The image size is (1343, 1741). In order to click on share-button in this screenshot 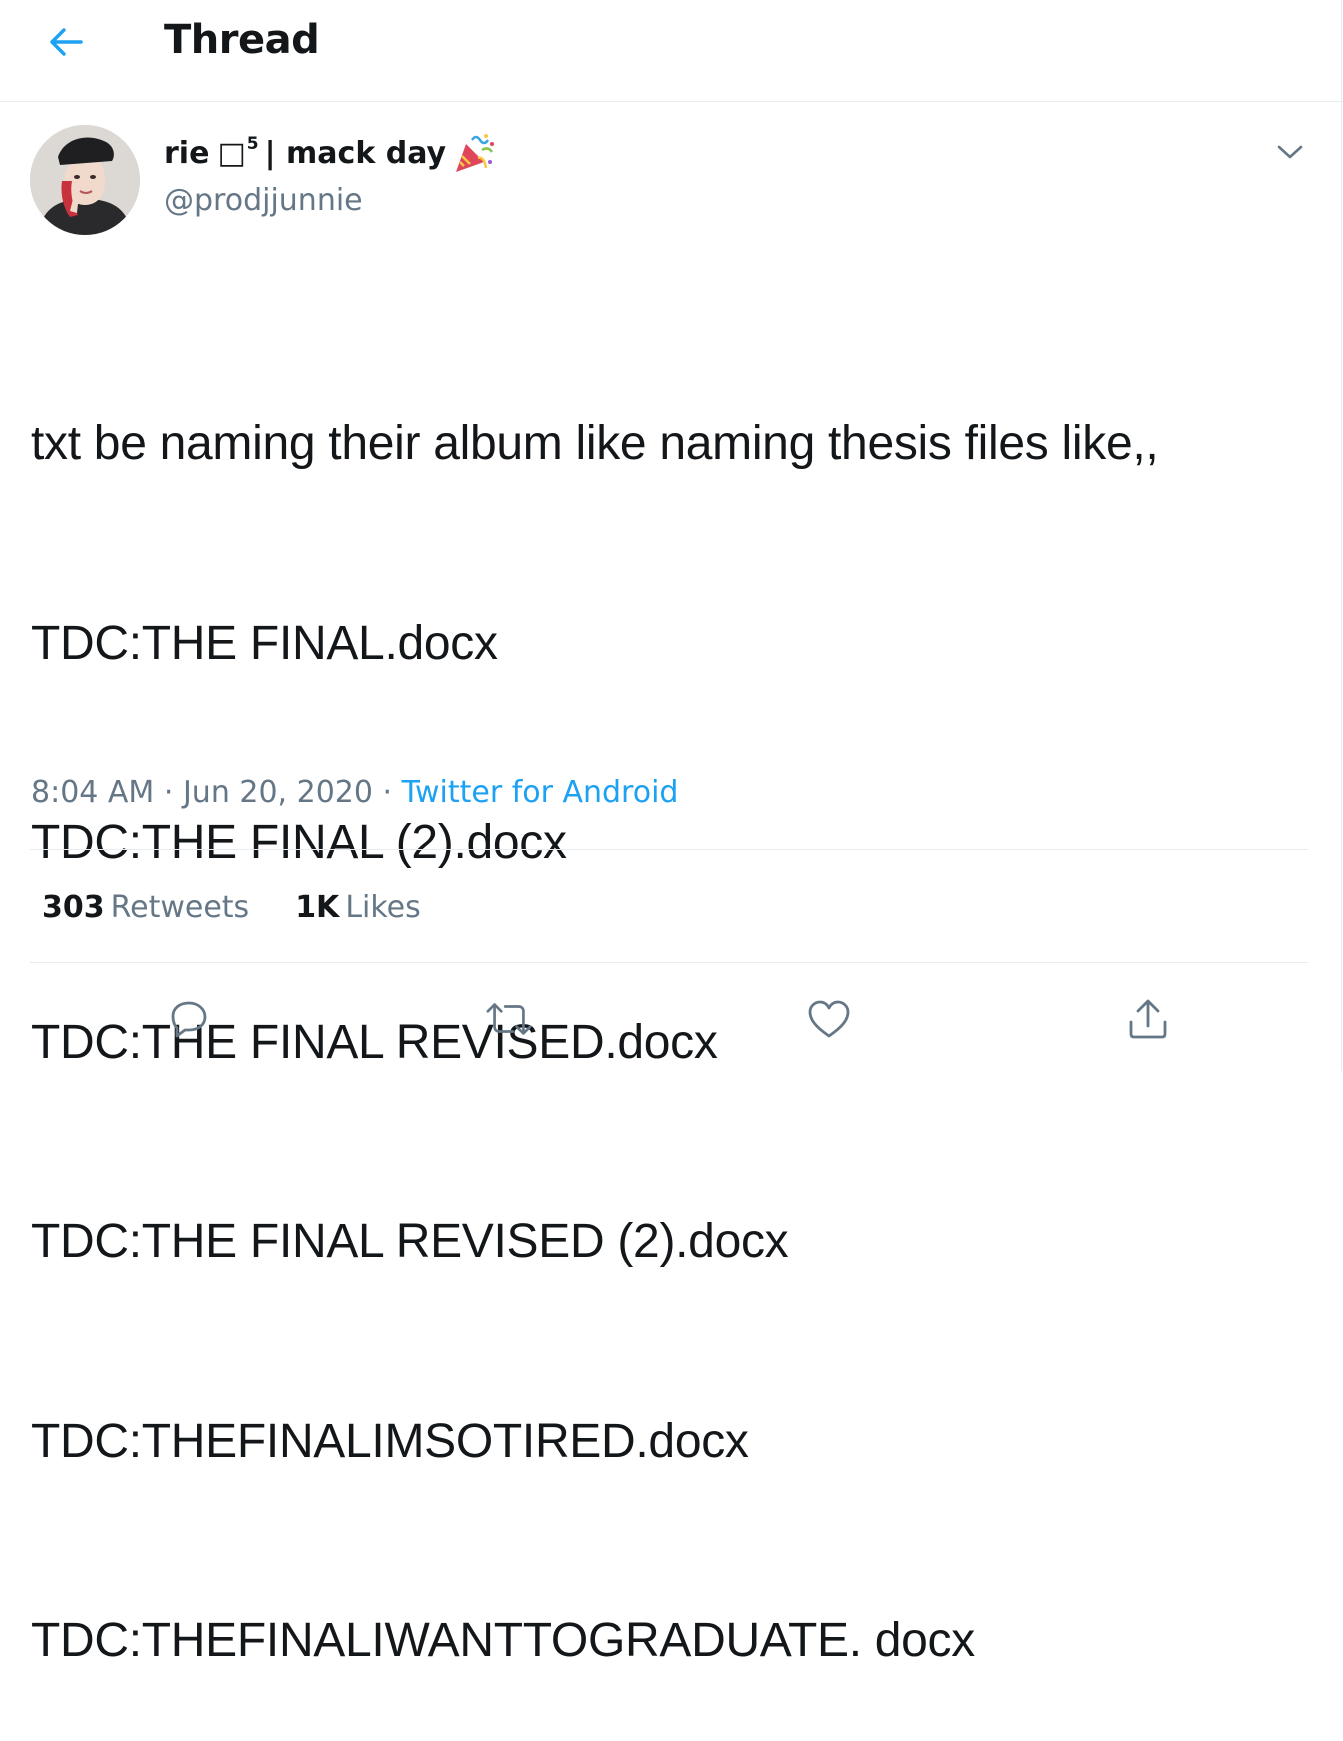, I will do `click(1148, 1019)`.